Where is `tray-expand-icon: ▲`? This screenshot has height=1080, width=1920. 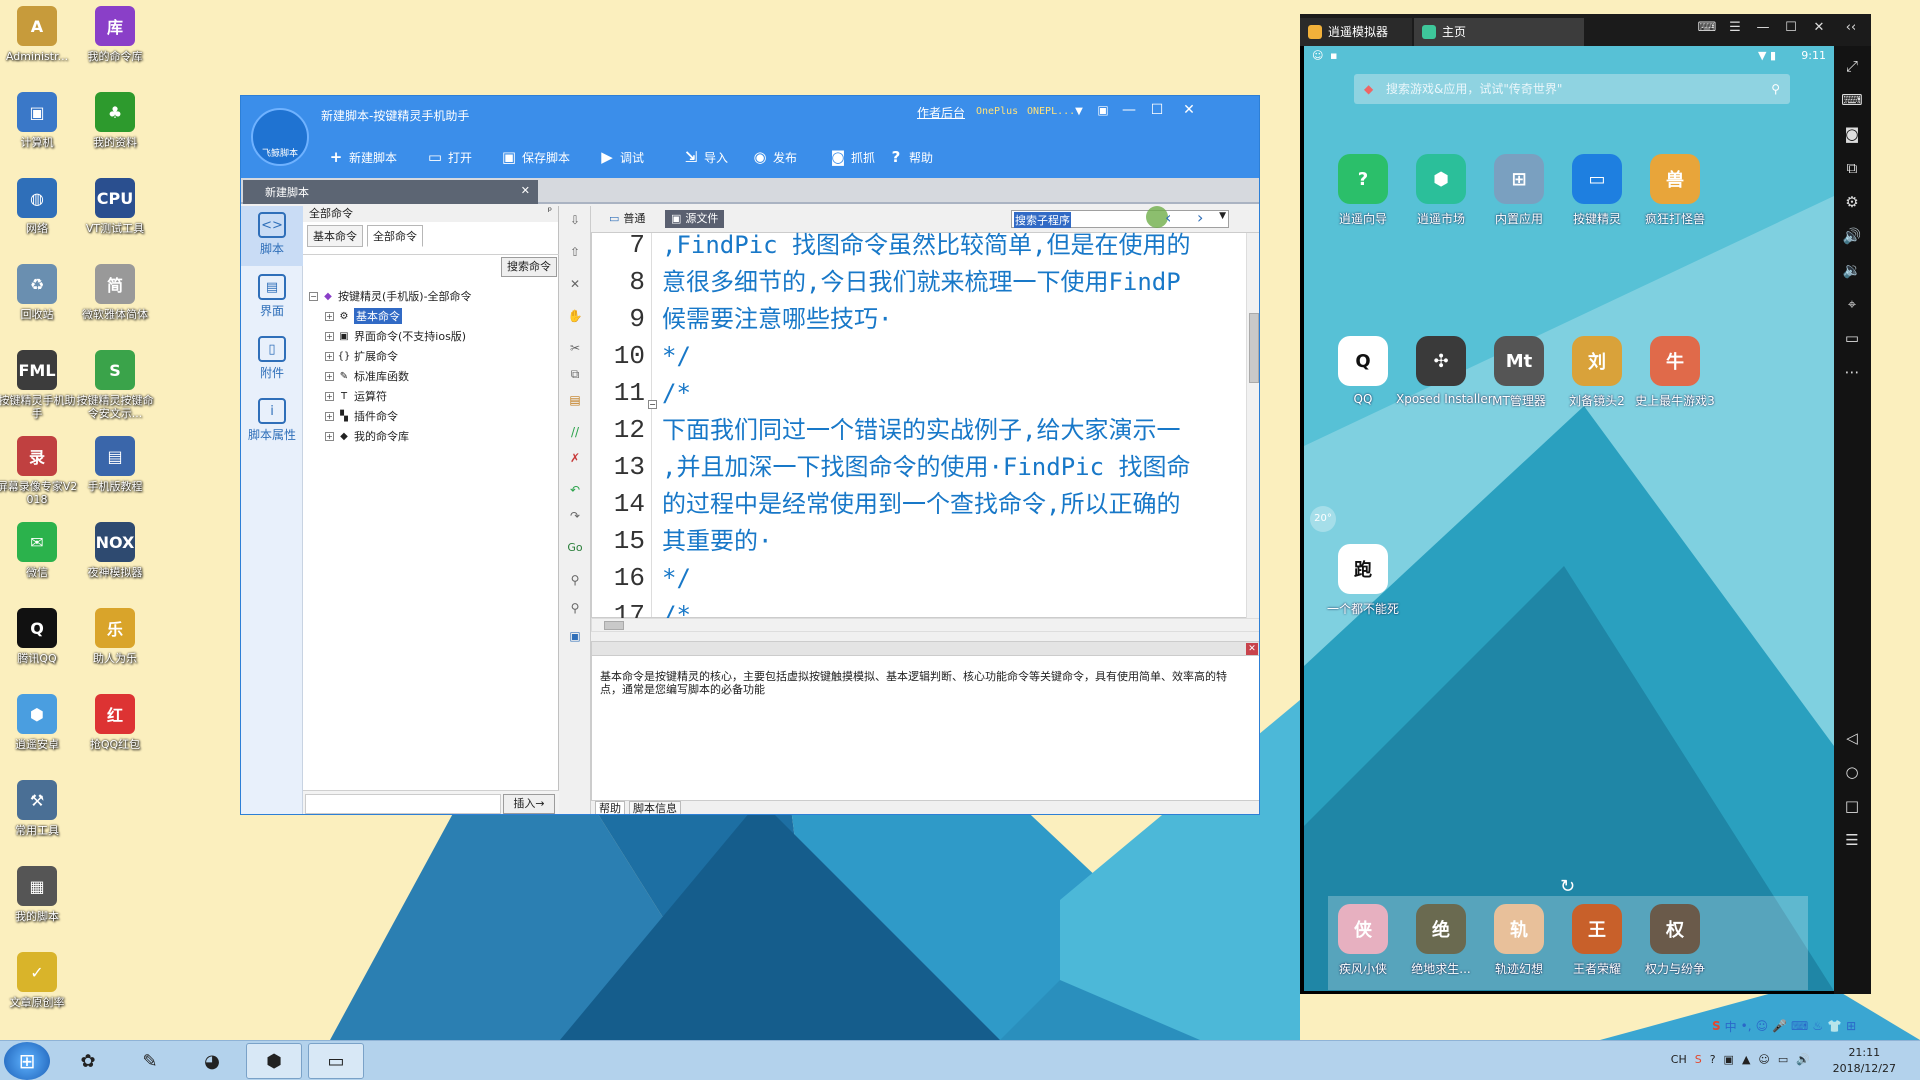 tray-expand-icon: ▲ is located at coordinates (1746, 1059).